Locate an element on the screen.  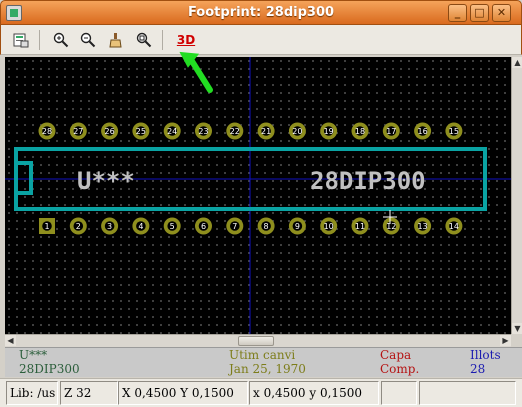
status-library: Lib: /us is located at coordinates (32, 393).